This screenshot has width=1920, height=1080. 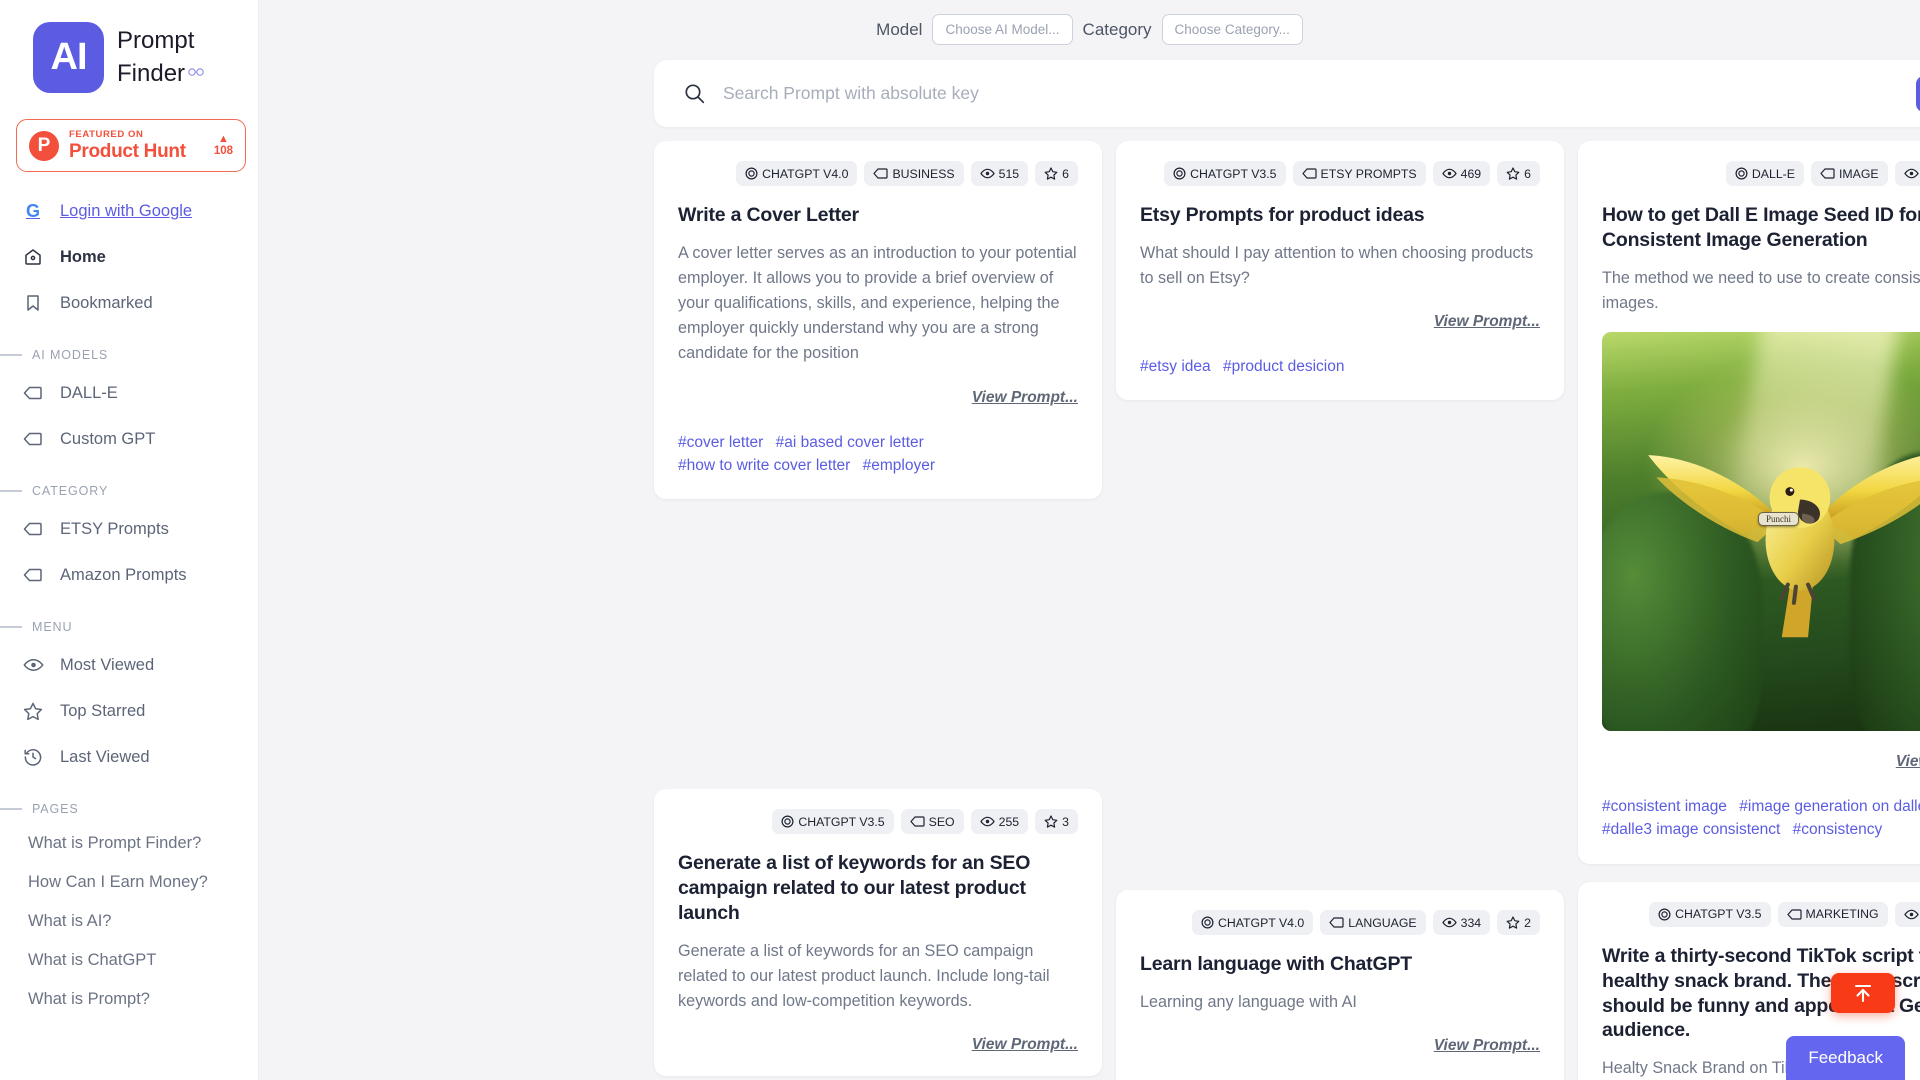 I want to click on stars-badge: 2, so click(x=1518, y=923).